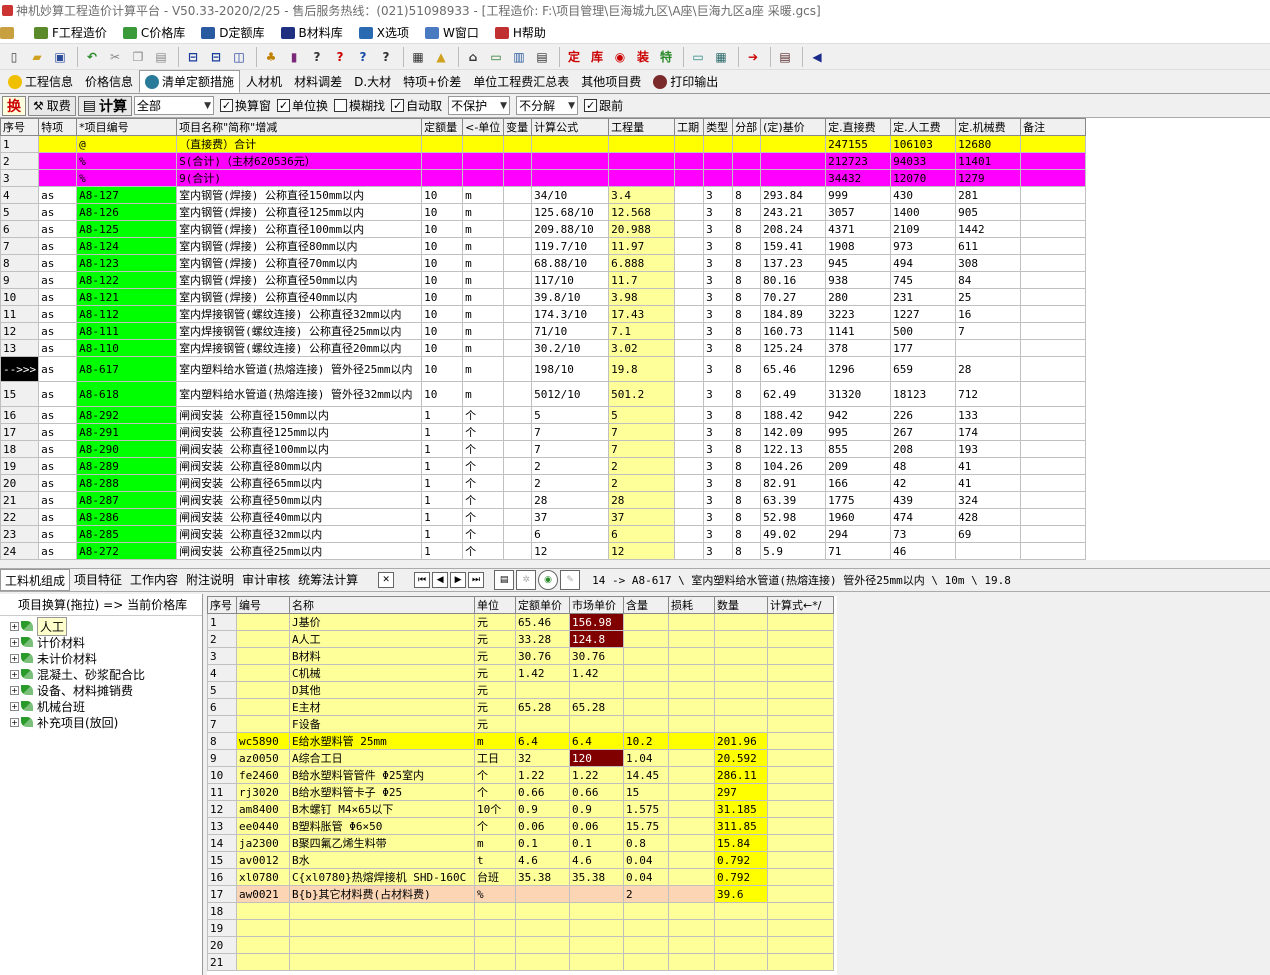 The height and width of the screenshot is (975, 1270). Describe the element at coordinates (245, 105) in the screenshot. I see `option-checkbox-0: ✓ 换算窗` at that location.